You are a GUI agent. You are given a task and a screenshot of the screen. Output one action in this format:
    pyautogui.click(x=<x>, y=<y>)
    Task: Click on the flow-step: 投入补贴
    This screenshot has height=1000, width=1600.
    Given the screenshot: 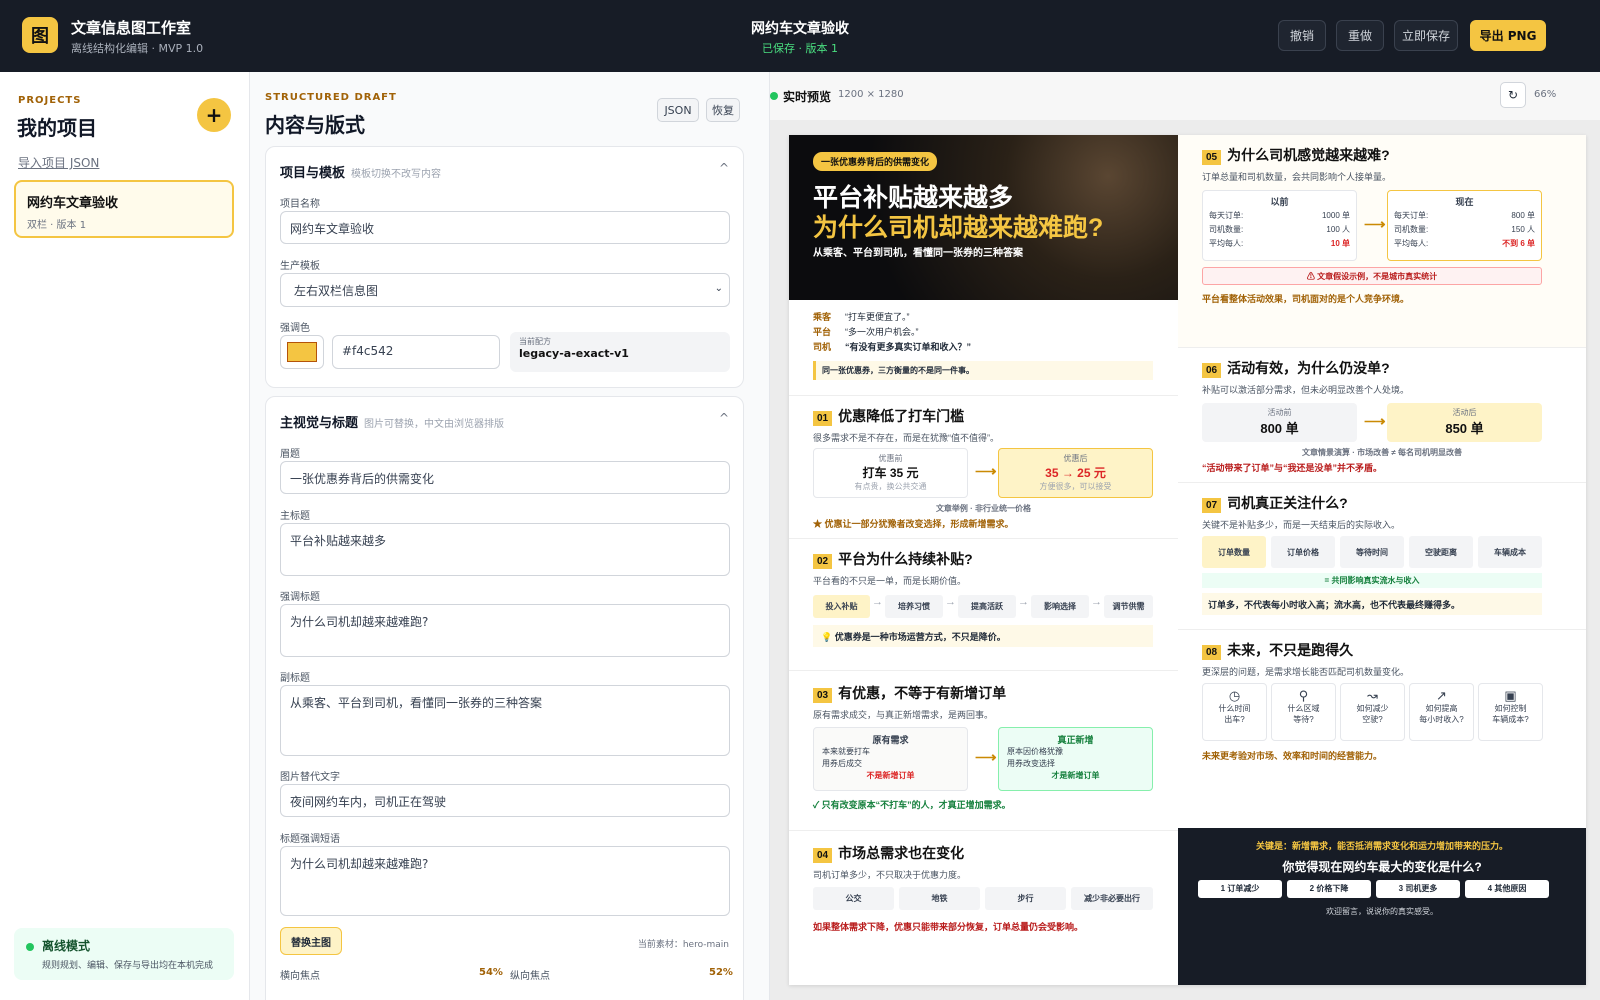 What is the action you would take?
    pyautogui.click(x=841, y=606)
    